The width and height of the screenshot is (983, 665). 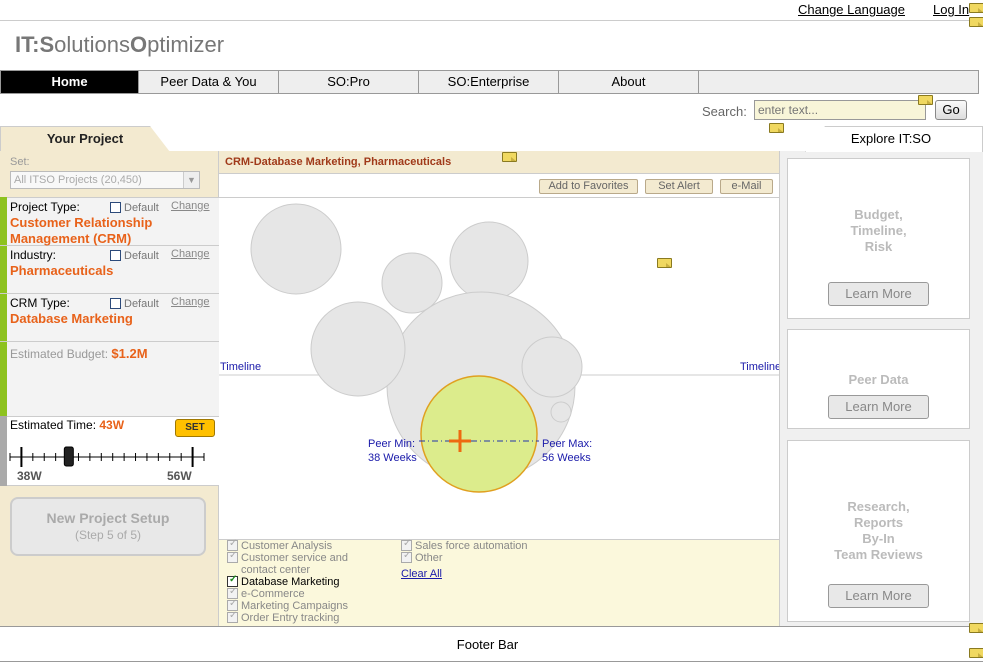 I want to click on set-alert-button: Set Alert, so click(x=679, y=186).